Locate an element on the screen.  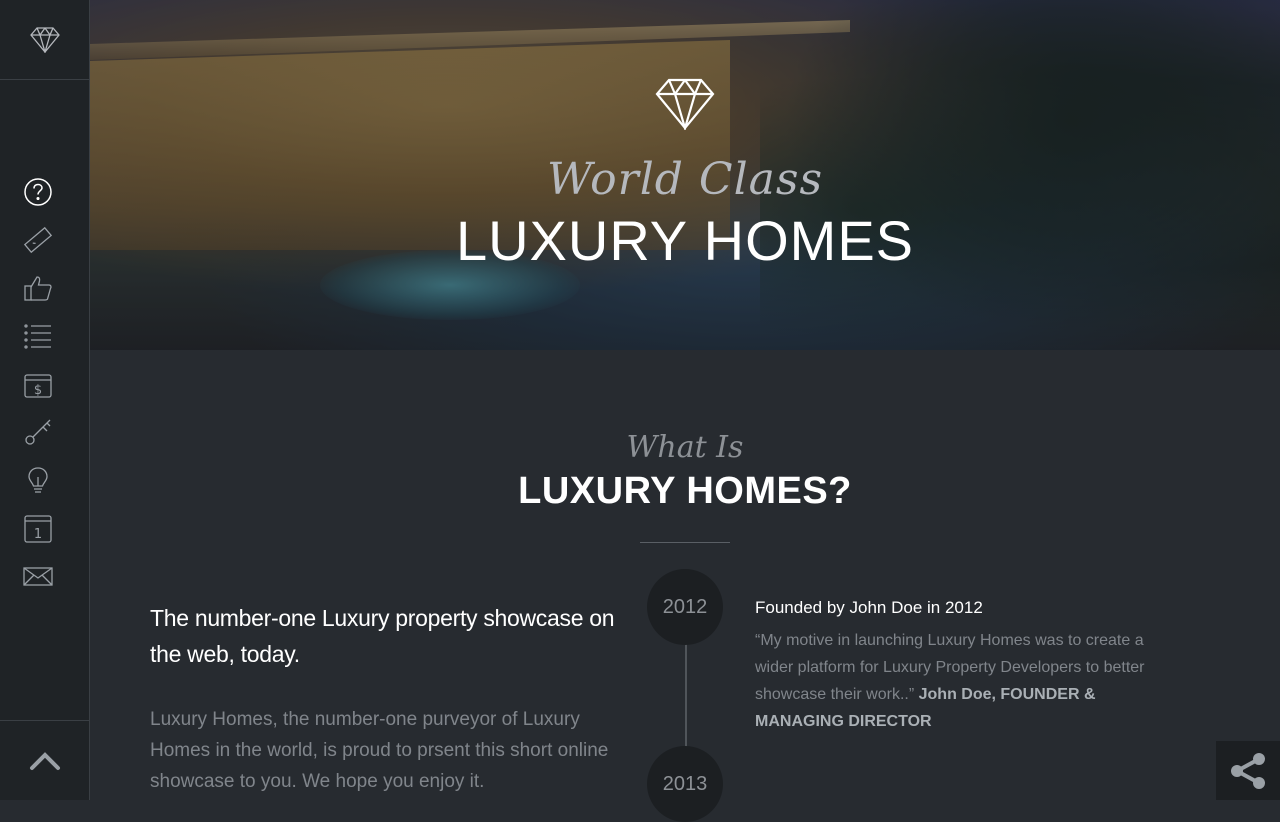
sidebar-item-about is located at coordinates (38, 192).